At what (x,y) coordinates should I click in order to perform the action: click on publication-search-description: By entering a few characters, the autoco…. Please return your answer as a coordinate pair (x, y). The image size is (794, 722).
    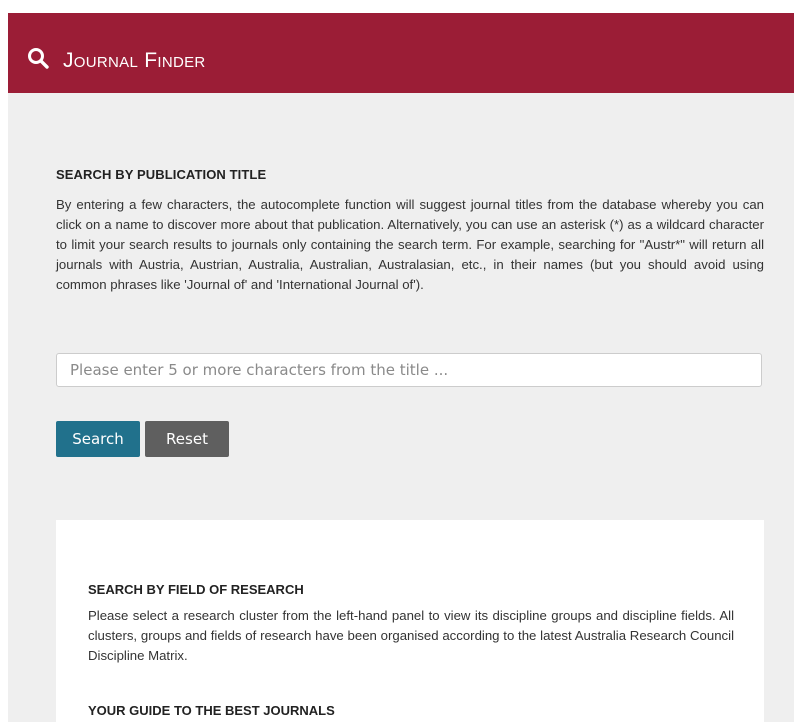
    Looking at the image, I should click on (410, 244).